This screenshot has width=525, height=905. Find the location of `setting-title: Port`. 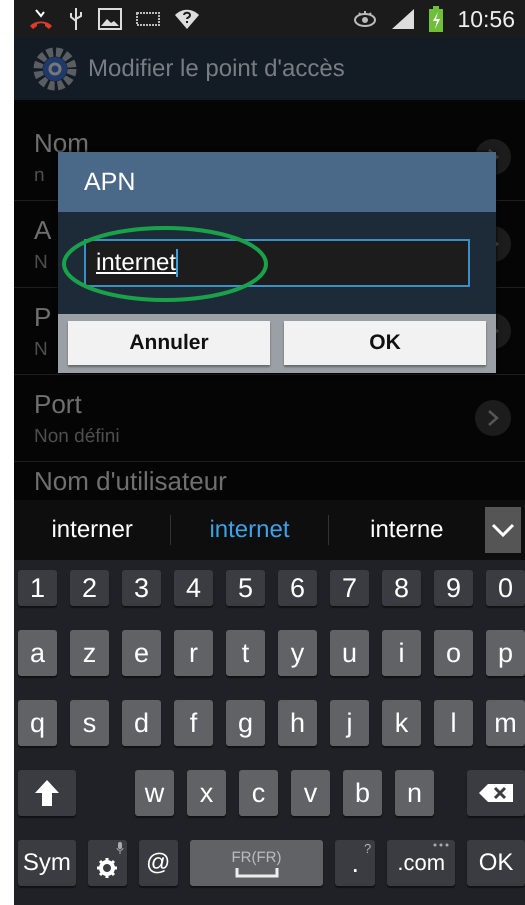

setting-title: Port is located at coordinates (58, 404).